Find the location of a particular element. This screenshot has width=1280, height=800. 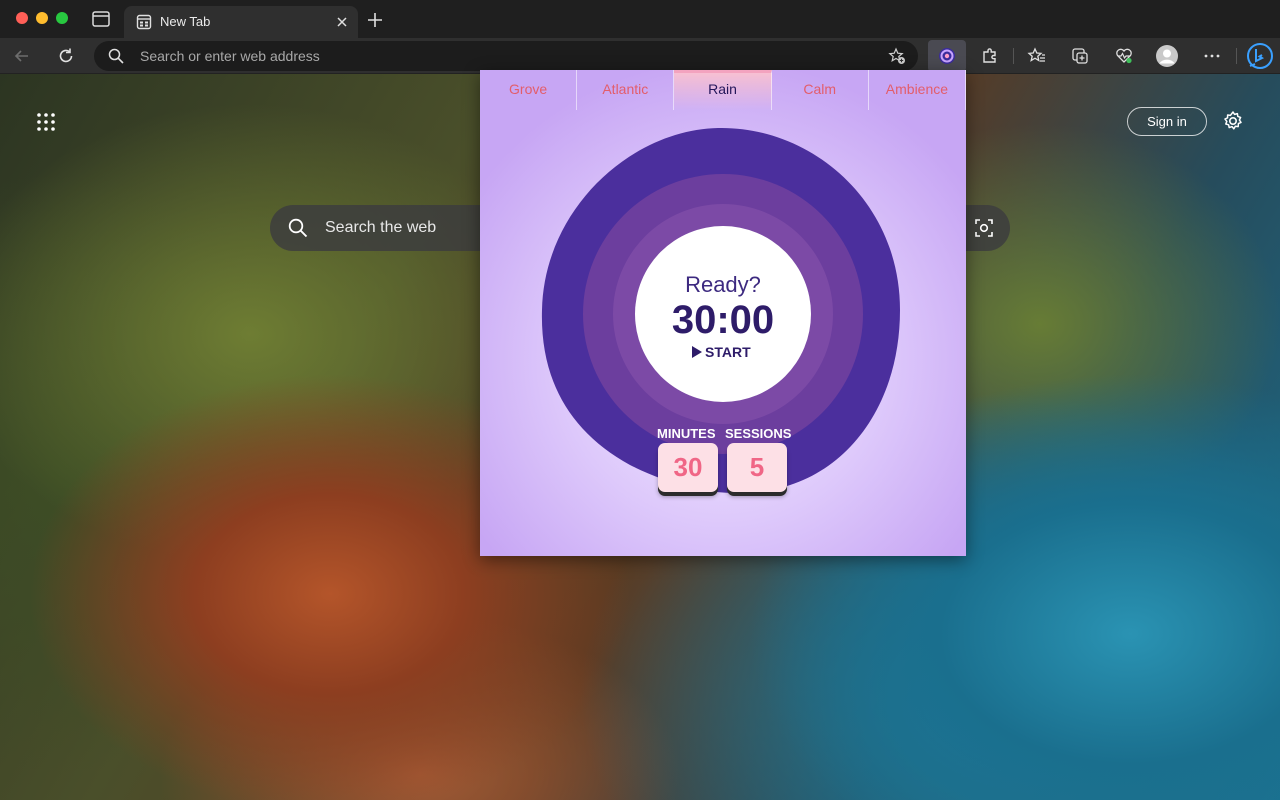

favorites-button is located at coordinates (1037, 56).